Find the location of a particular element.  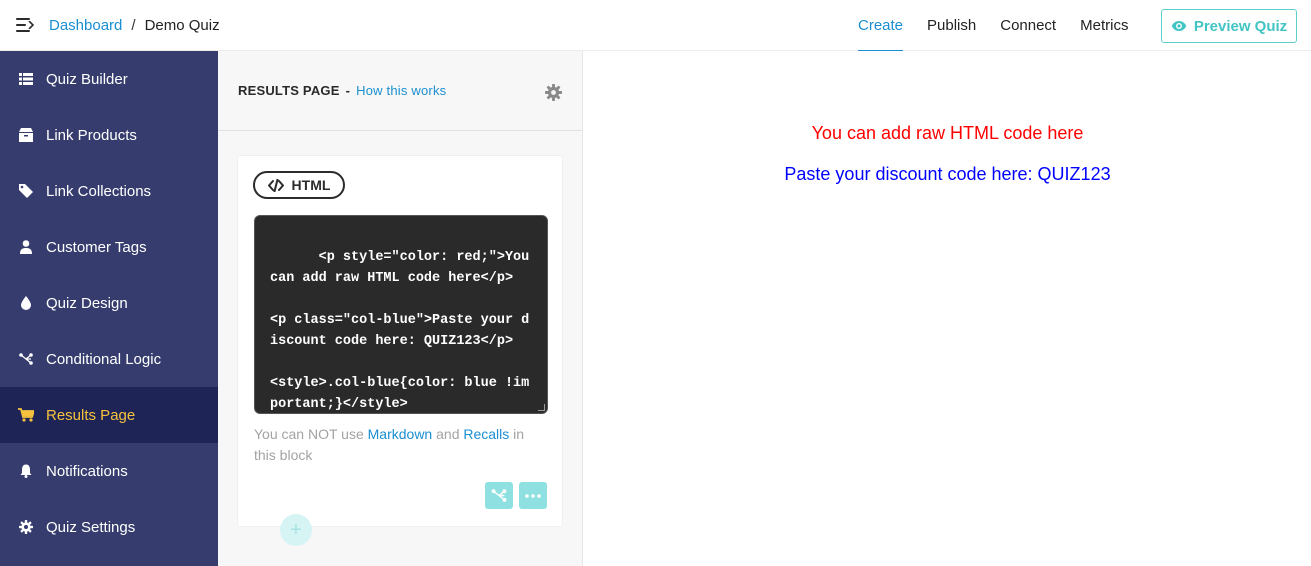

sidebar-item-label: Results Page is located at coordinates (91, 415).